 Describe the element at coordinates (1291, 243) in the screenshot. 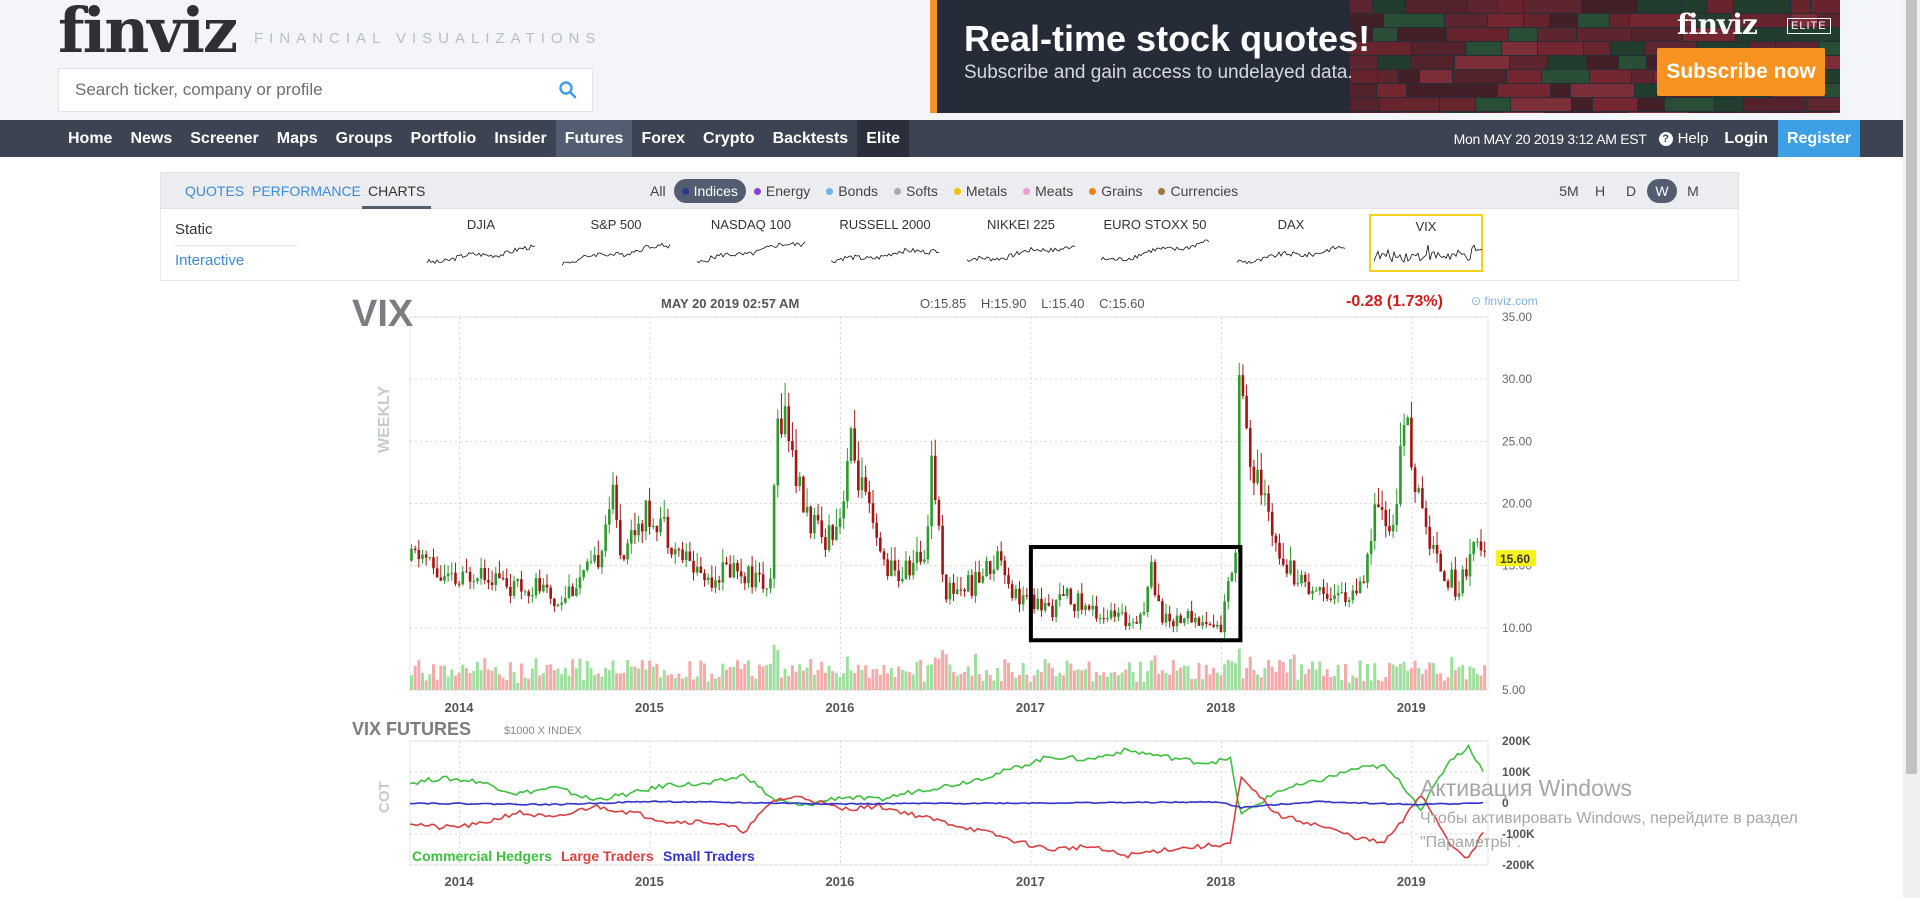

I see `mini-chart-dax: DAX` at that location.